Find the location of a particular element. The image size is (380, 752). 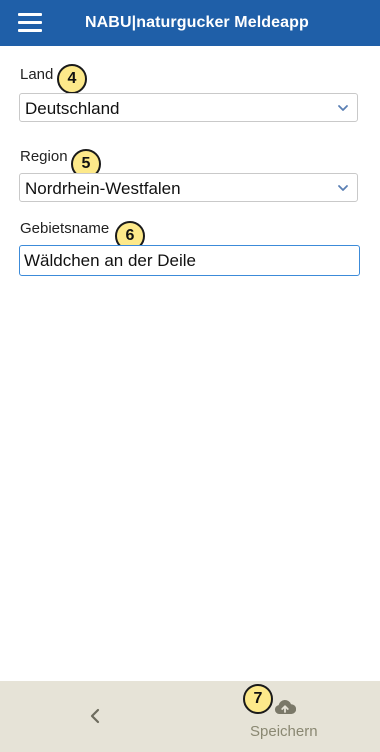

bottom-bar: Speichern 7 is located at coordinates (190, 716).